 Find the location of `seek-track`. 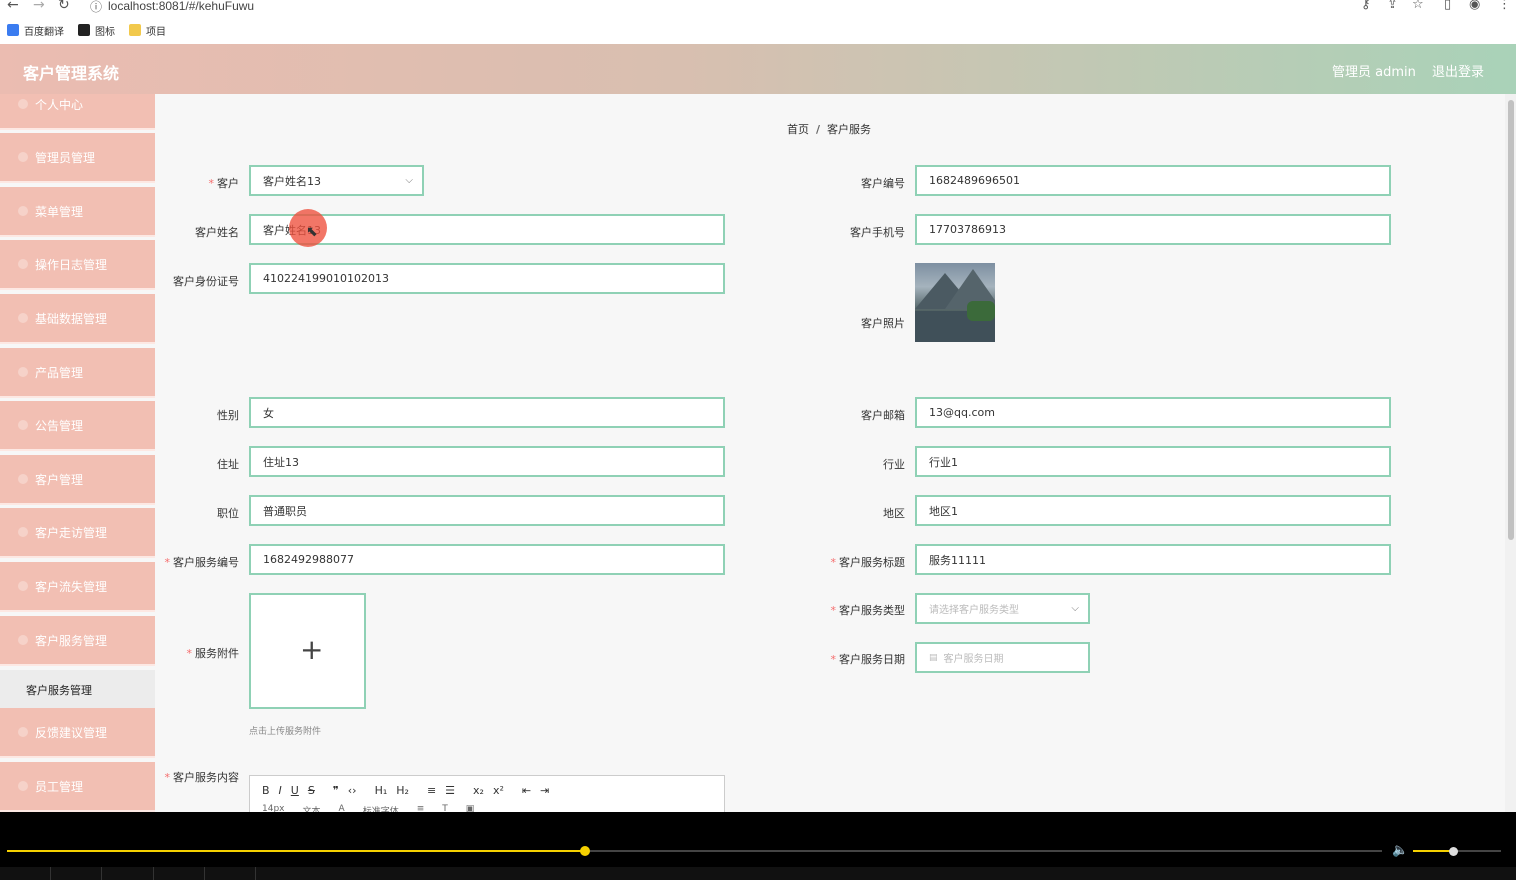

seek-track is located at coordinates (694, 851).